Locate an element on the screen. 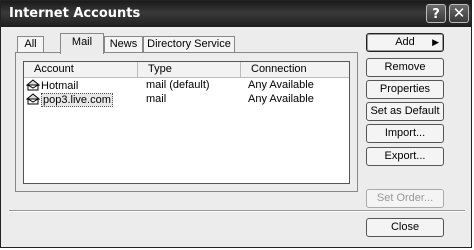  type-cell: mail is located at coordinates (156, 99).